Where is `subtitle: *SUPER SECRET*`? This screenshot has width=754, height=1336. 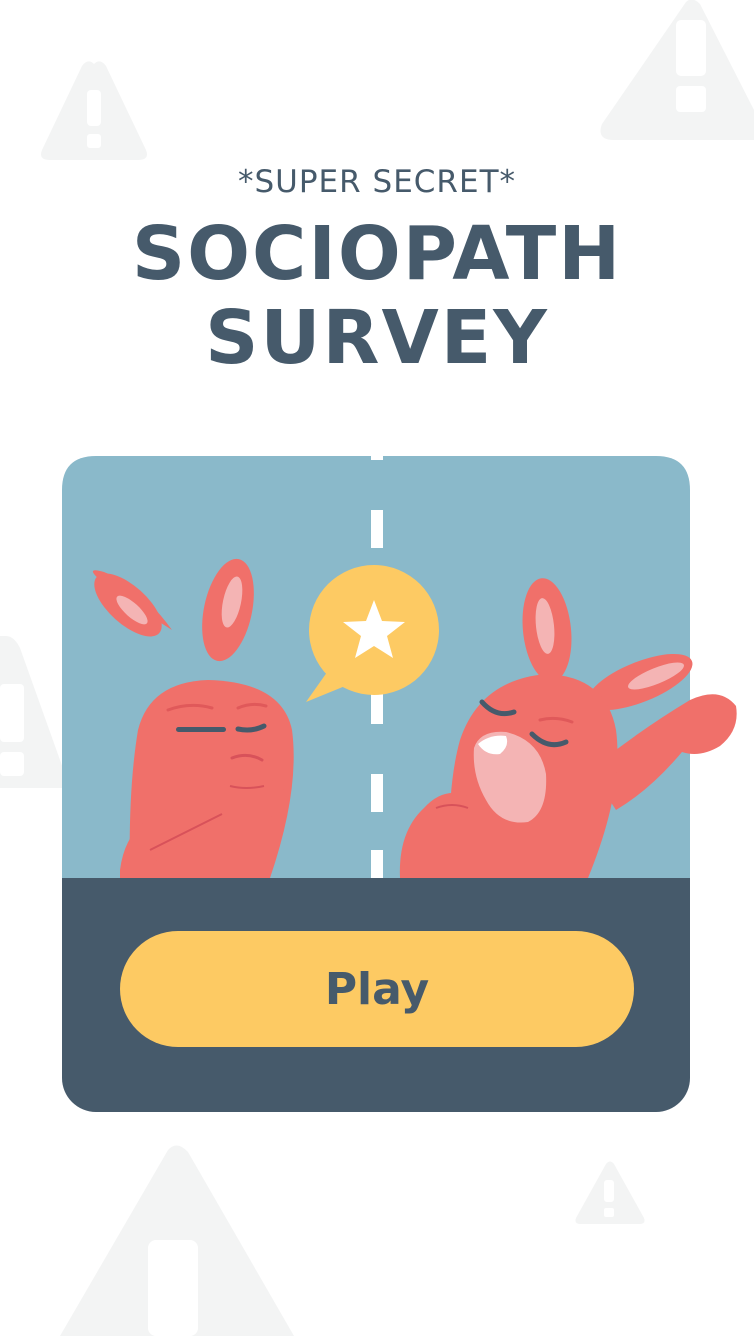 subtitle: *SUPER SECRET* is located at coordinates (376, 182).